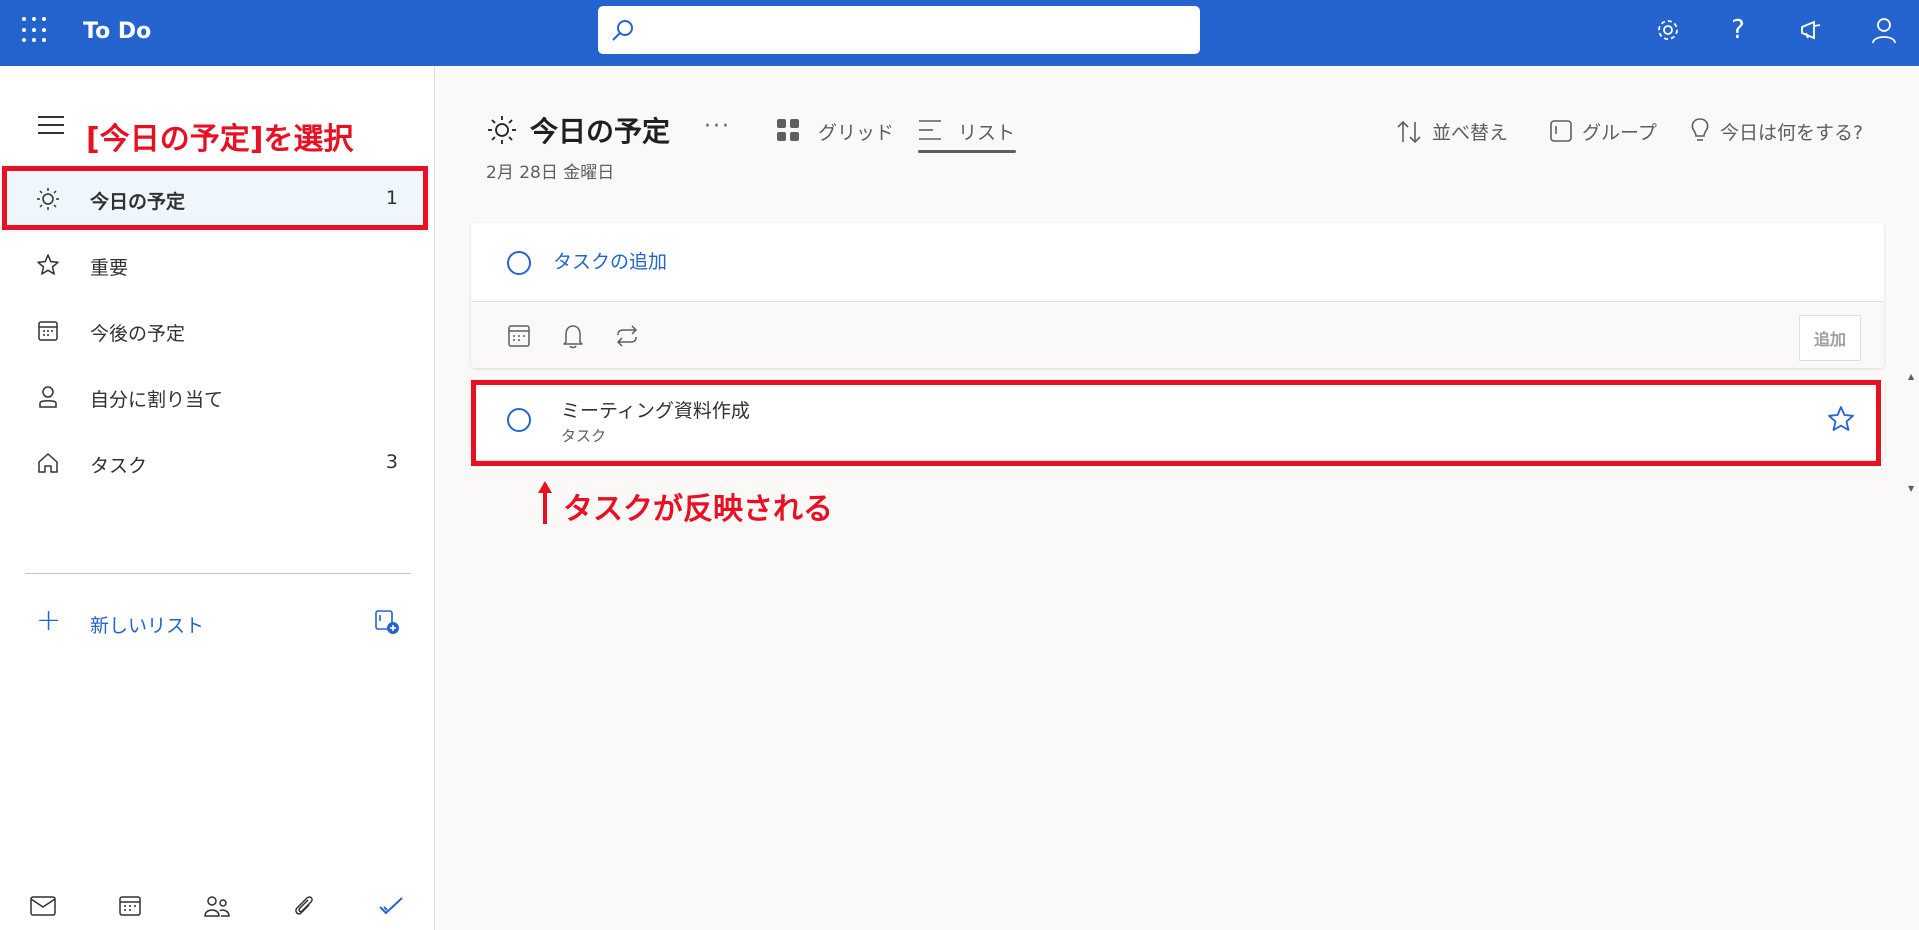 This screenshot has height=930, width=1919. I want to click on sidebar-item-label: 今日の予定, so click(138, 202).